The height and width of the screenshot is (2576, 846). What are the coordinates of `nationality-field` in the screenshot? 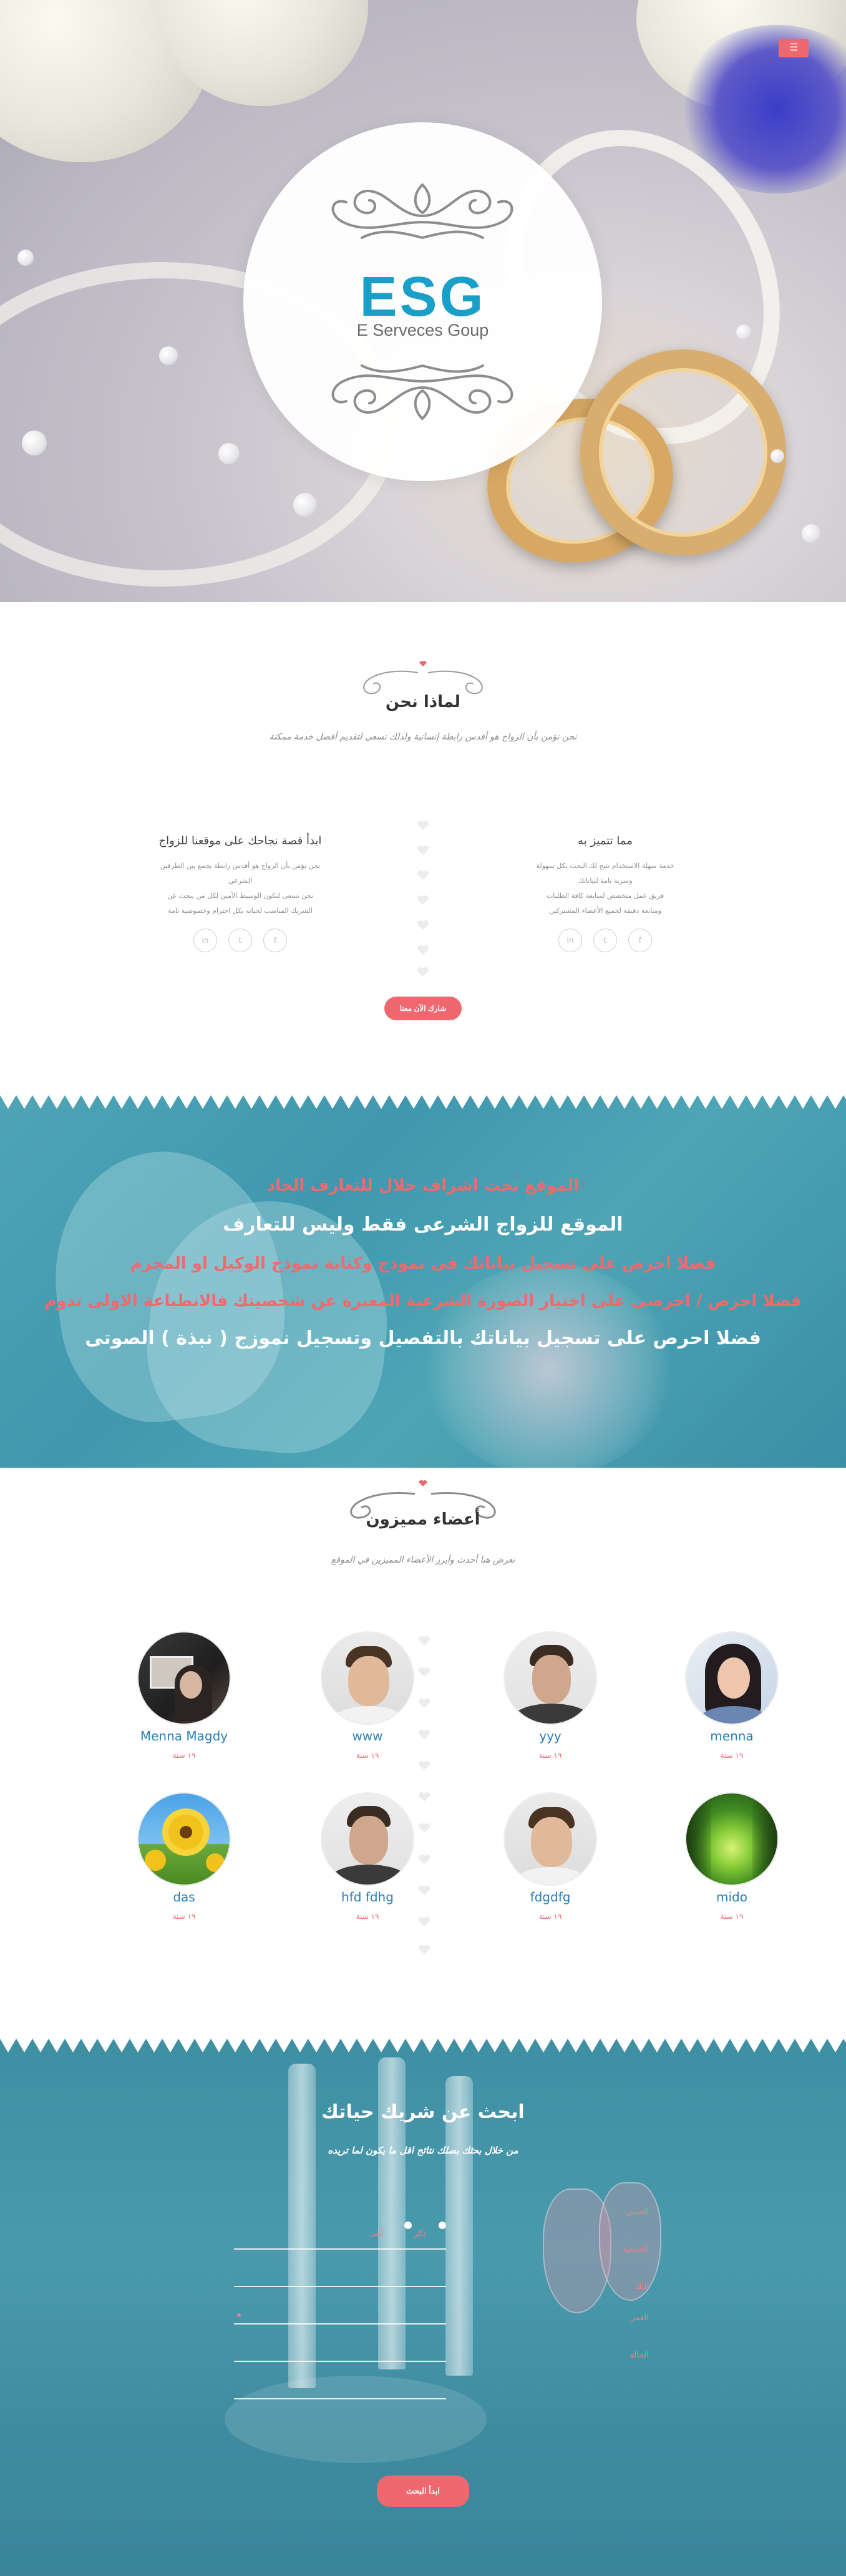 It's located at (340, 2286).